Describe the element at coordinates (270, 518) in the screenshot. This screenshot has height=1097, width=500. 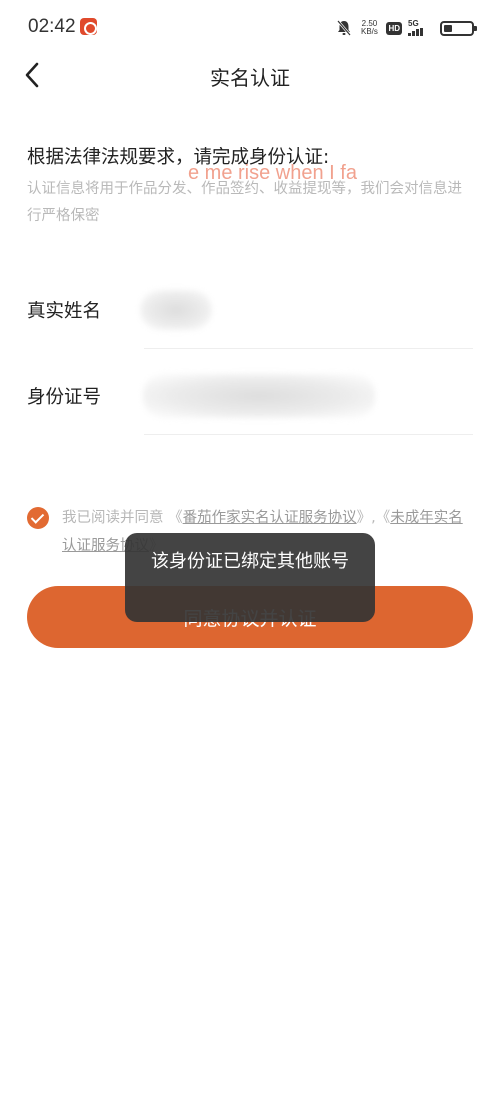
I see `author-auth-agreement-link: 番茄作家实名认证服务协议` at that location.